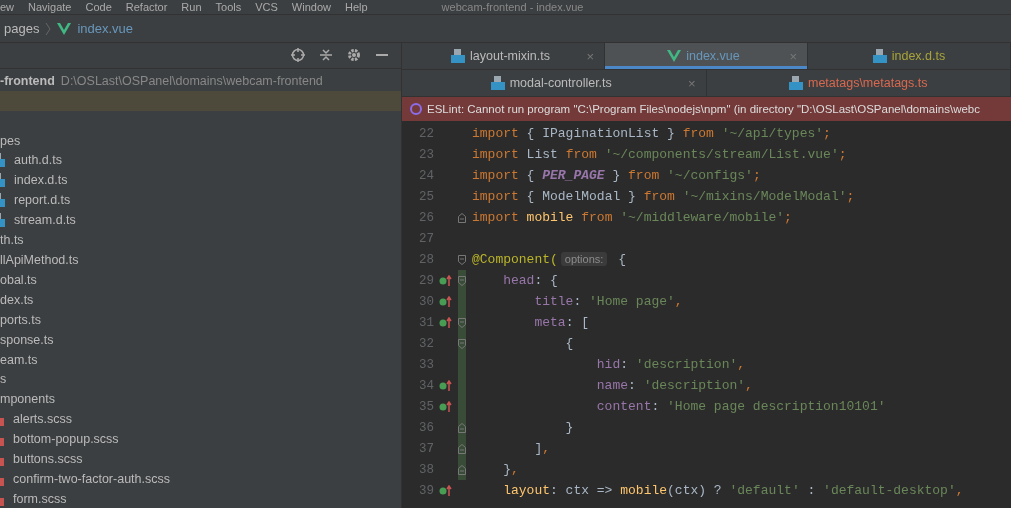  Describe the element at coordinates (27, 399) in the screenshot. I see `tree-item: mponents` at that location.